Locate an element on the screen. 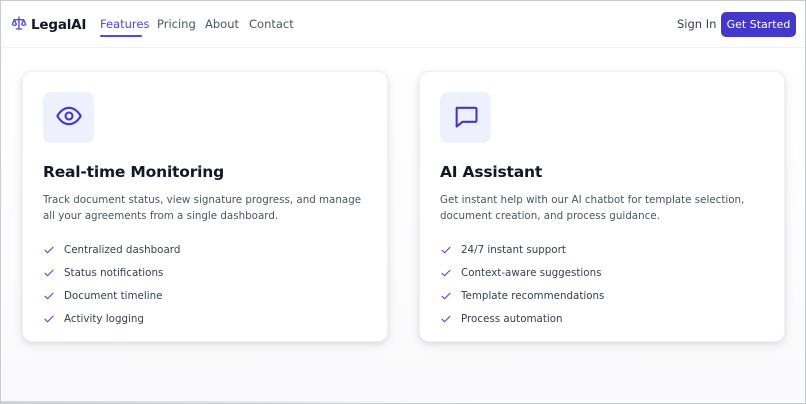 Image resolution: width=806 pixels, height=404 pixels. feature-label: Context-aware suggestions is located at coordinates (531, 272).